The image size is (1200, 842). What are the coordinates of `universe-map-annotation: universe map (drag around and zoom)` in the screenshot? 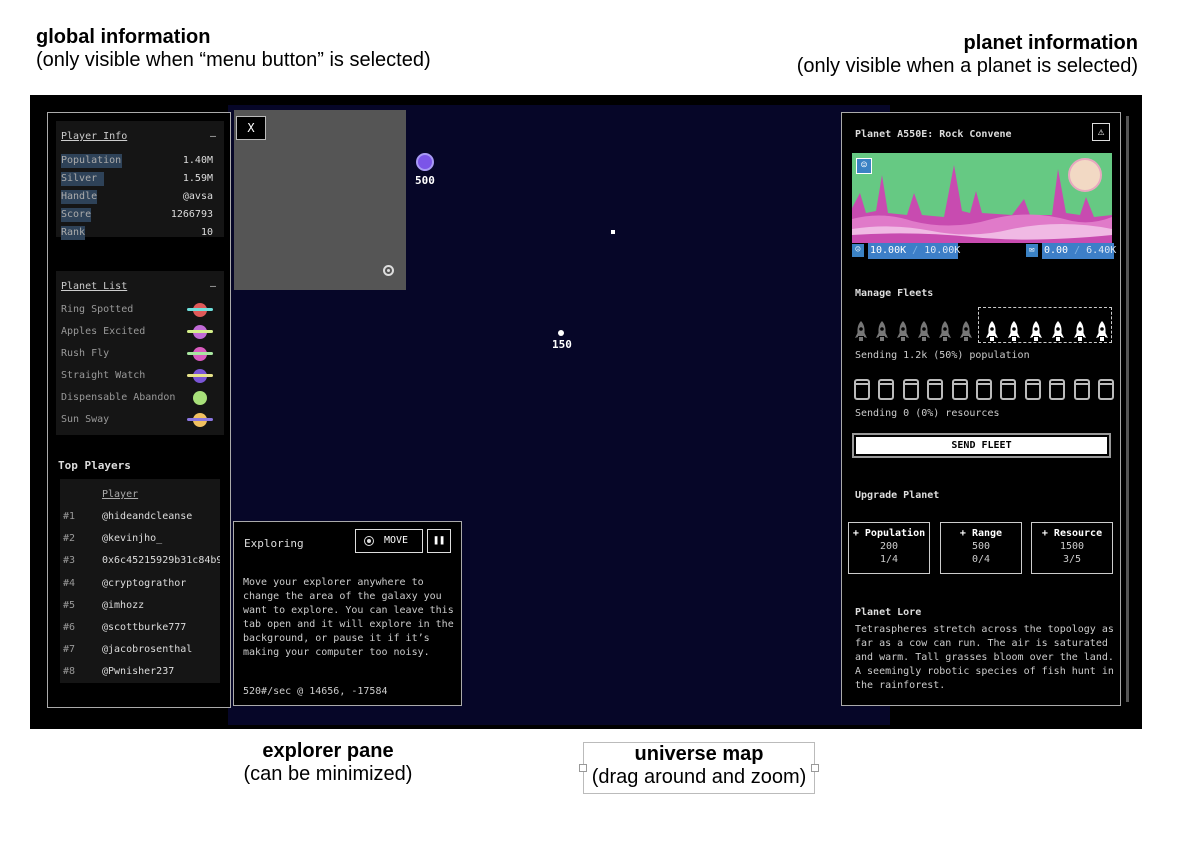 It's located at (699, 768).